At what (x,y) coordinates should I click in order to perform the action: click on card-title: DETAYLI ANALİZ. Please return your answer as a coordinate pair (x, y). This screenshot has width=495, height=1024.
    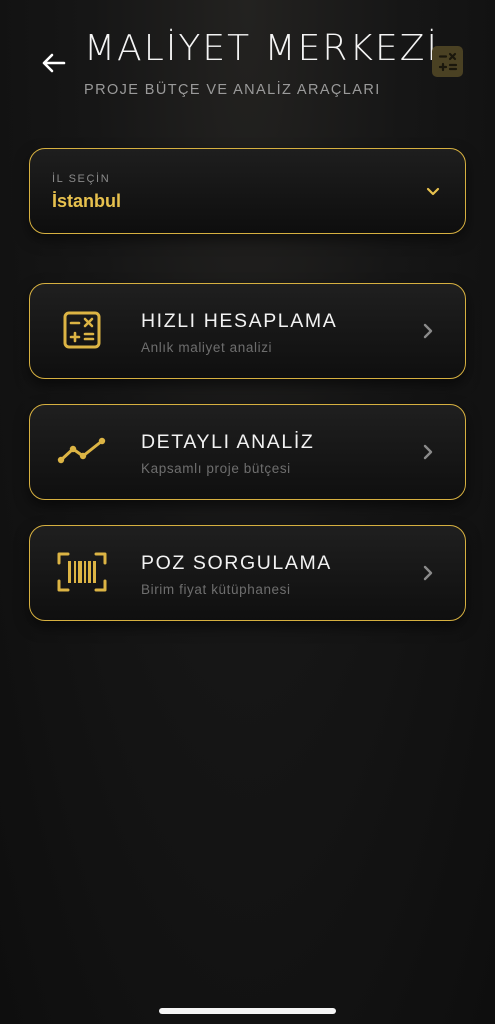
    Looking at the image, I should click on (228, 442).